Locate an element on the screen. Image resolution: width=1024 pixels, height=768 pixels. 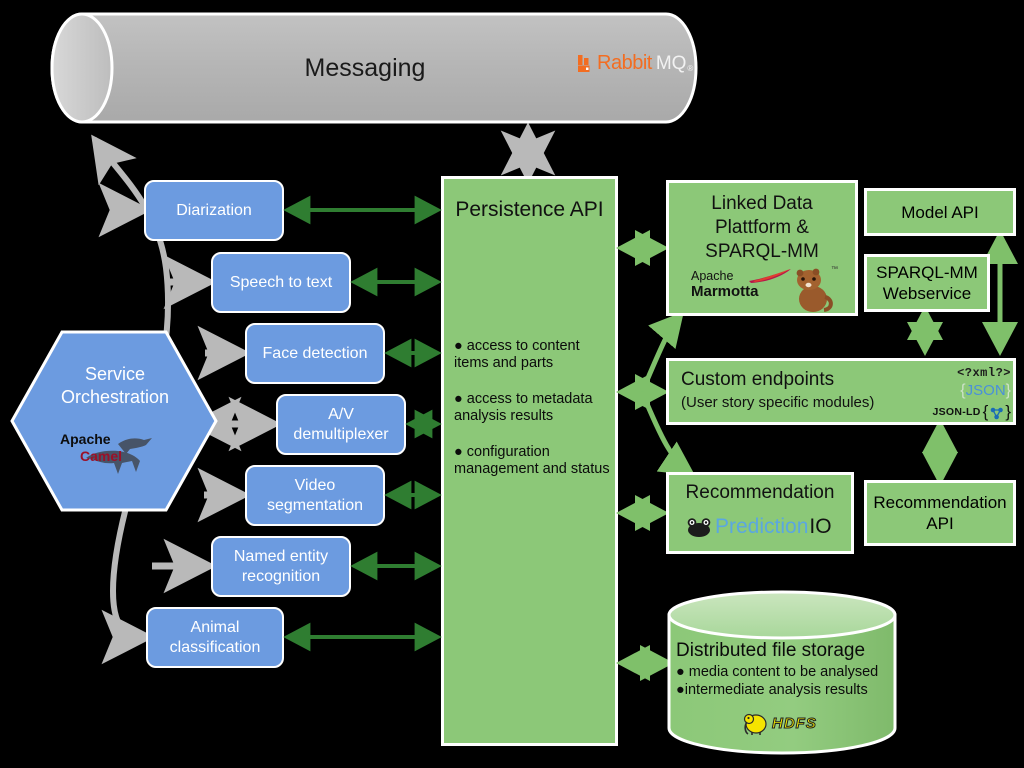
recommendation-title: Recommendation is located at coordinates (760, 492).